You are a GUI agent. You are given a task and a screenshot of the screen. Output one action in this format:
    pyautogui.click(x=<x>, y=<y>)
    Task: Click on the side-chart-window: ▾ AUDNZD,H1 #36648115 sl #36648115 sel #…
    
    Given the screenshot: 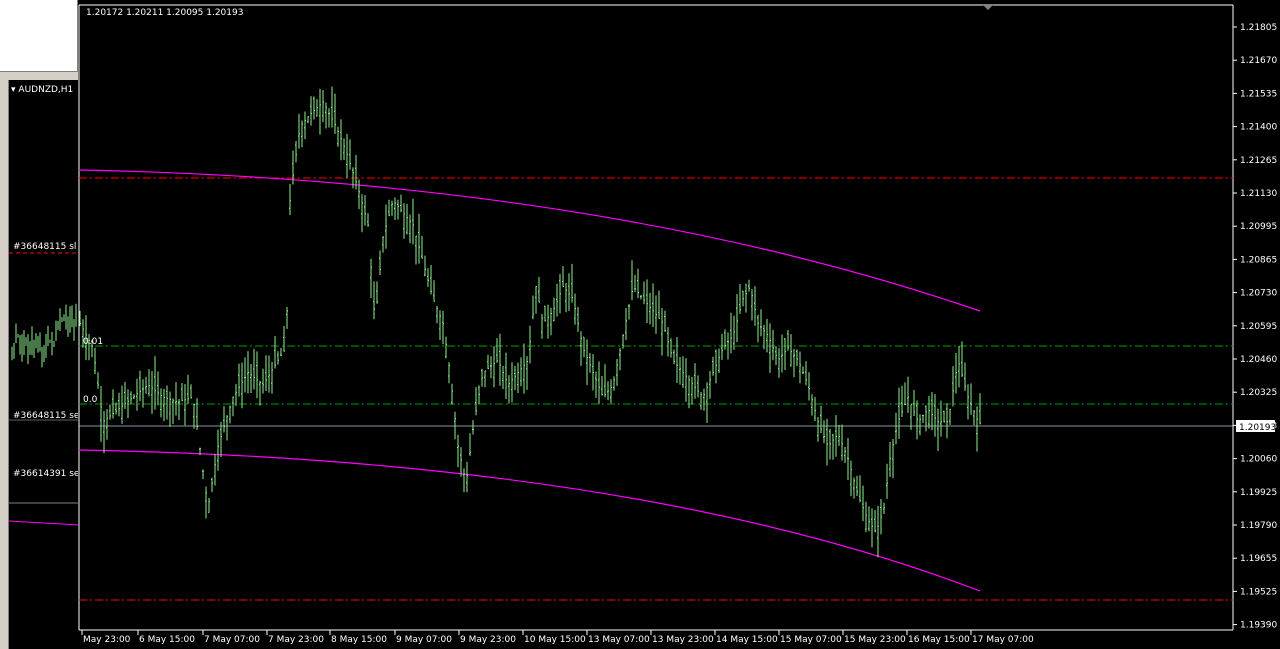 What is the action you would take?
    pyautogui.click(x=43, y=364)
    